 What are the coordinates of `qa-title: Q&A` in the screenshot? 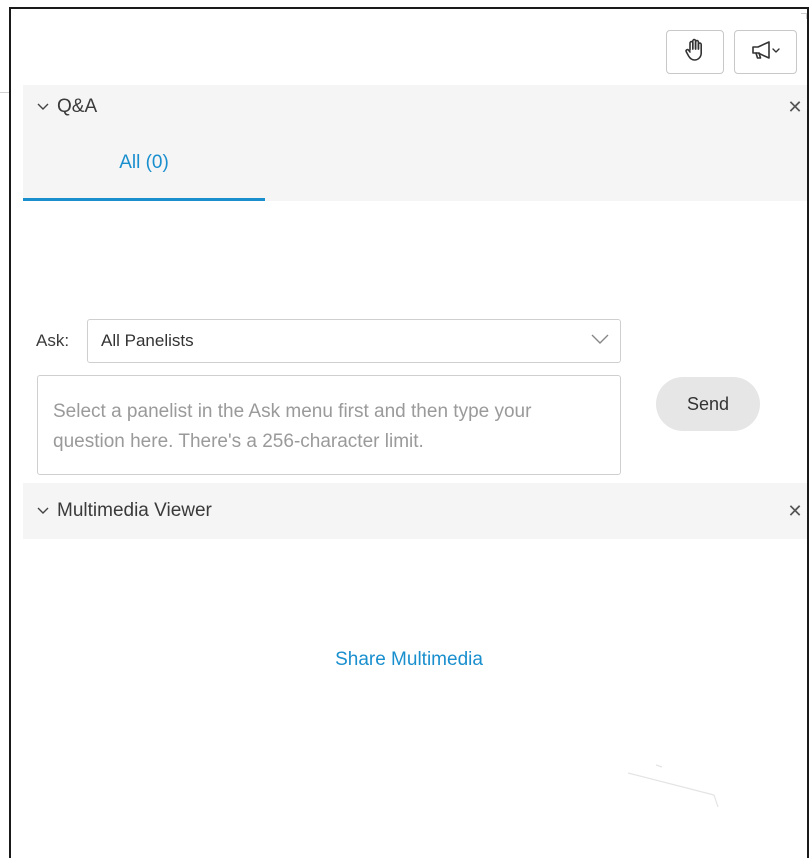 It's located at (77, 106).